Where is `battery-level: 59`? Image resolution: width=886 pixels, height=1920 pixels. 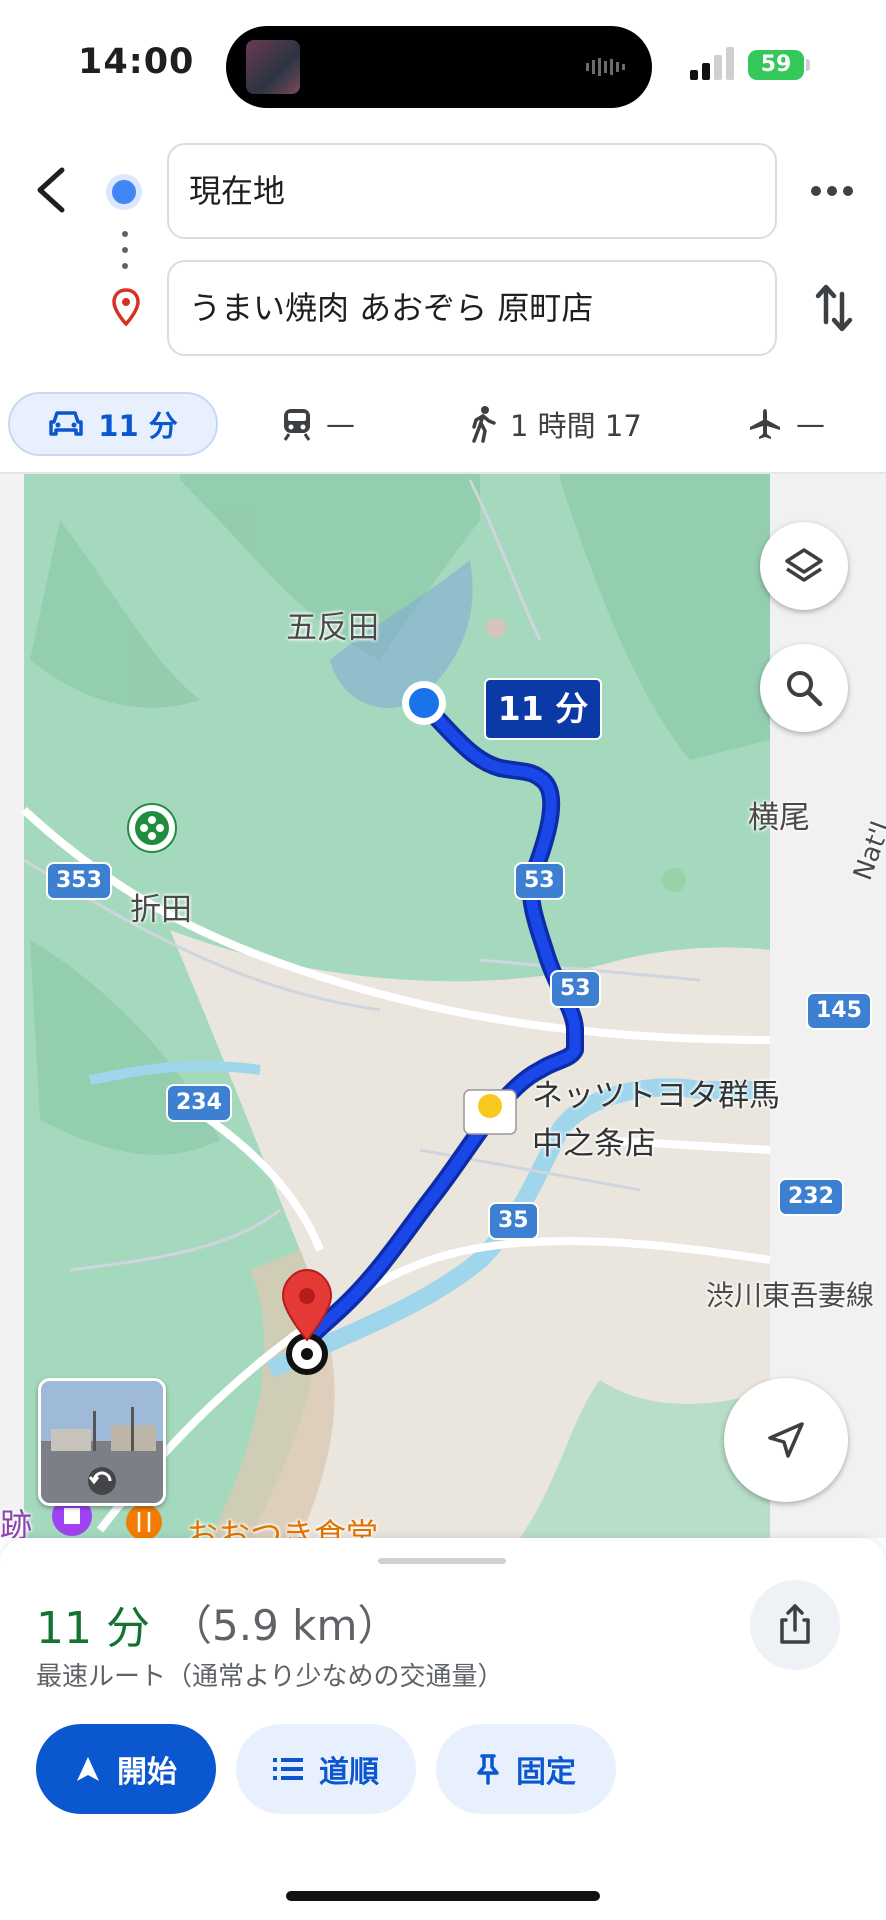 battery-level: 59 is located at coordinates (776, 64).